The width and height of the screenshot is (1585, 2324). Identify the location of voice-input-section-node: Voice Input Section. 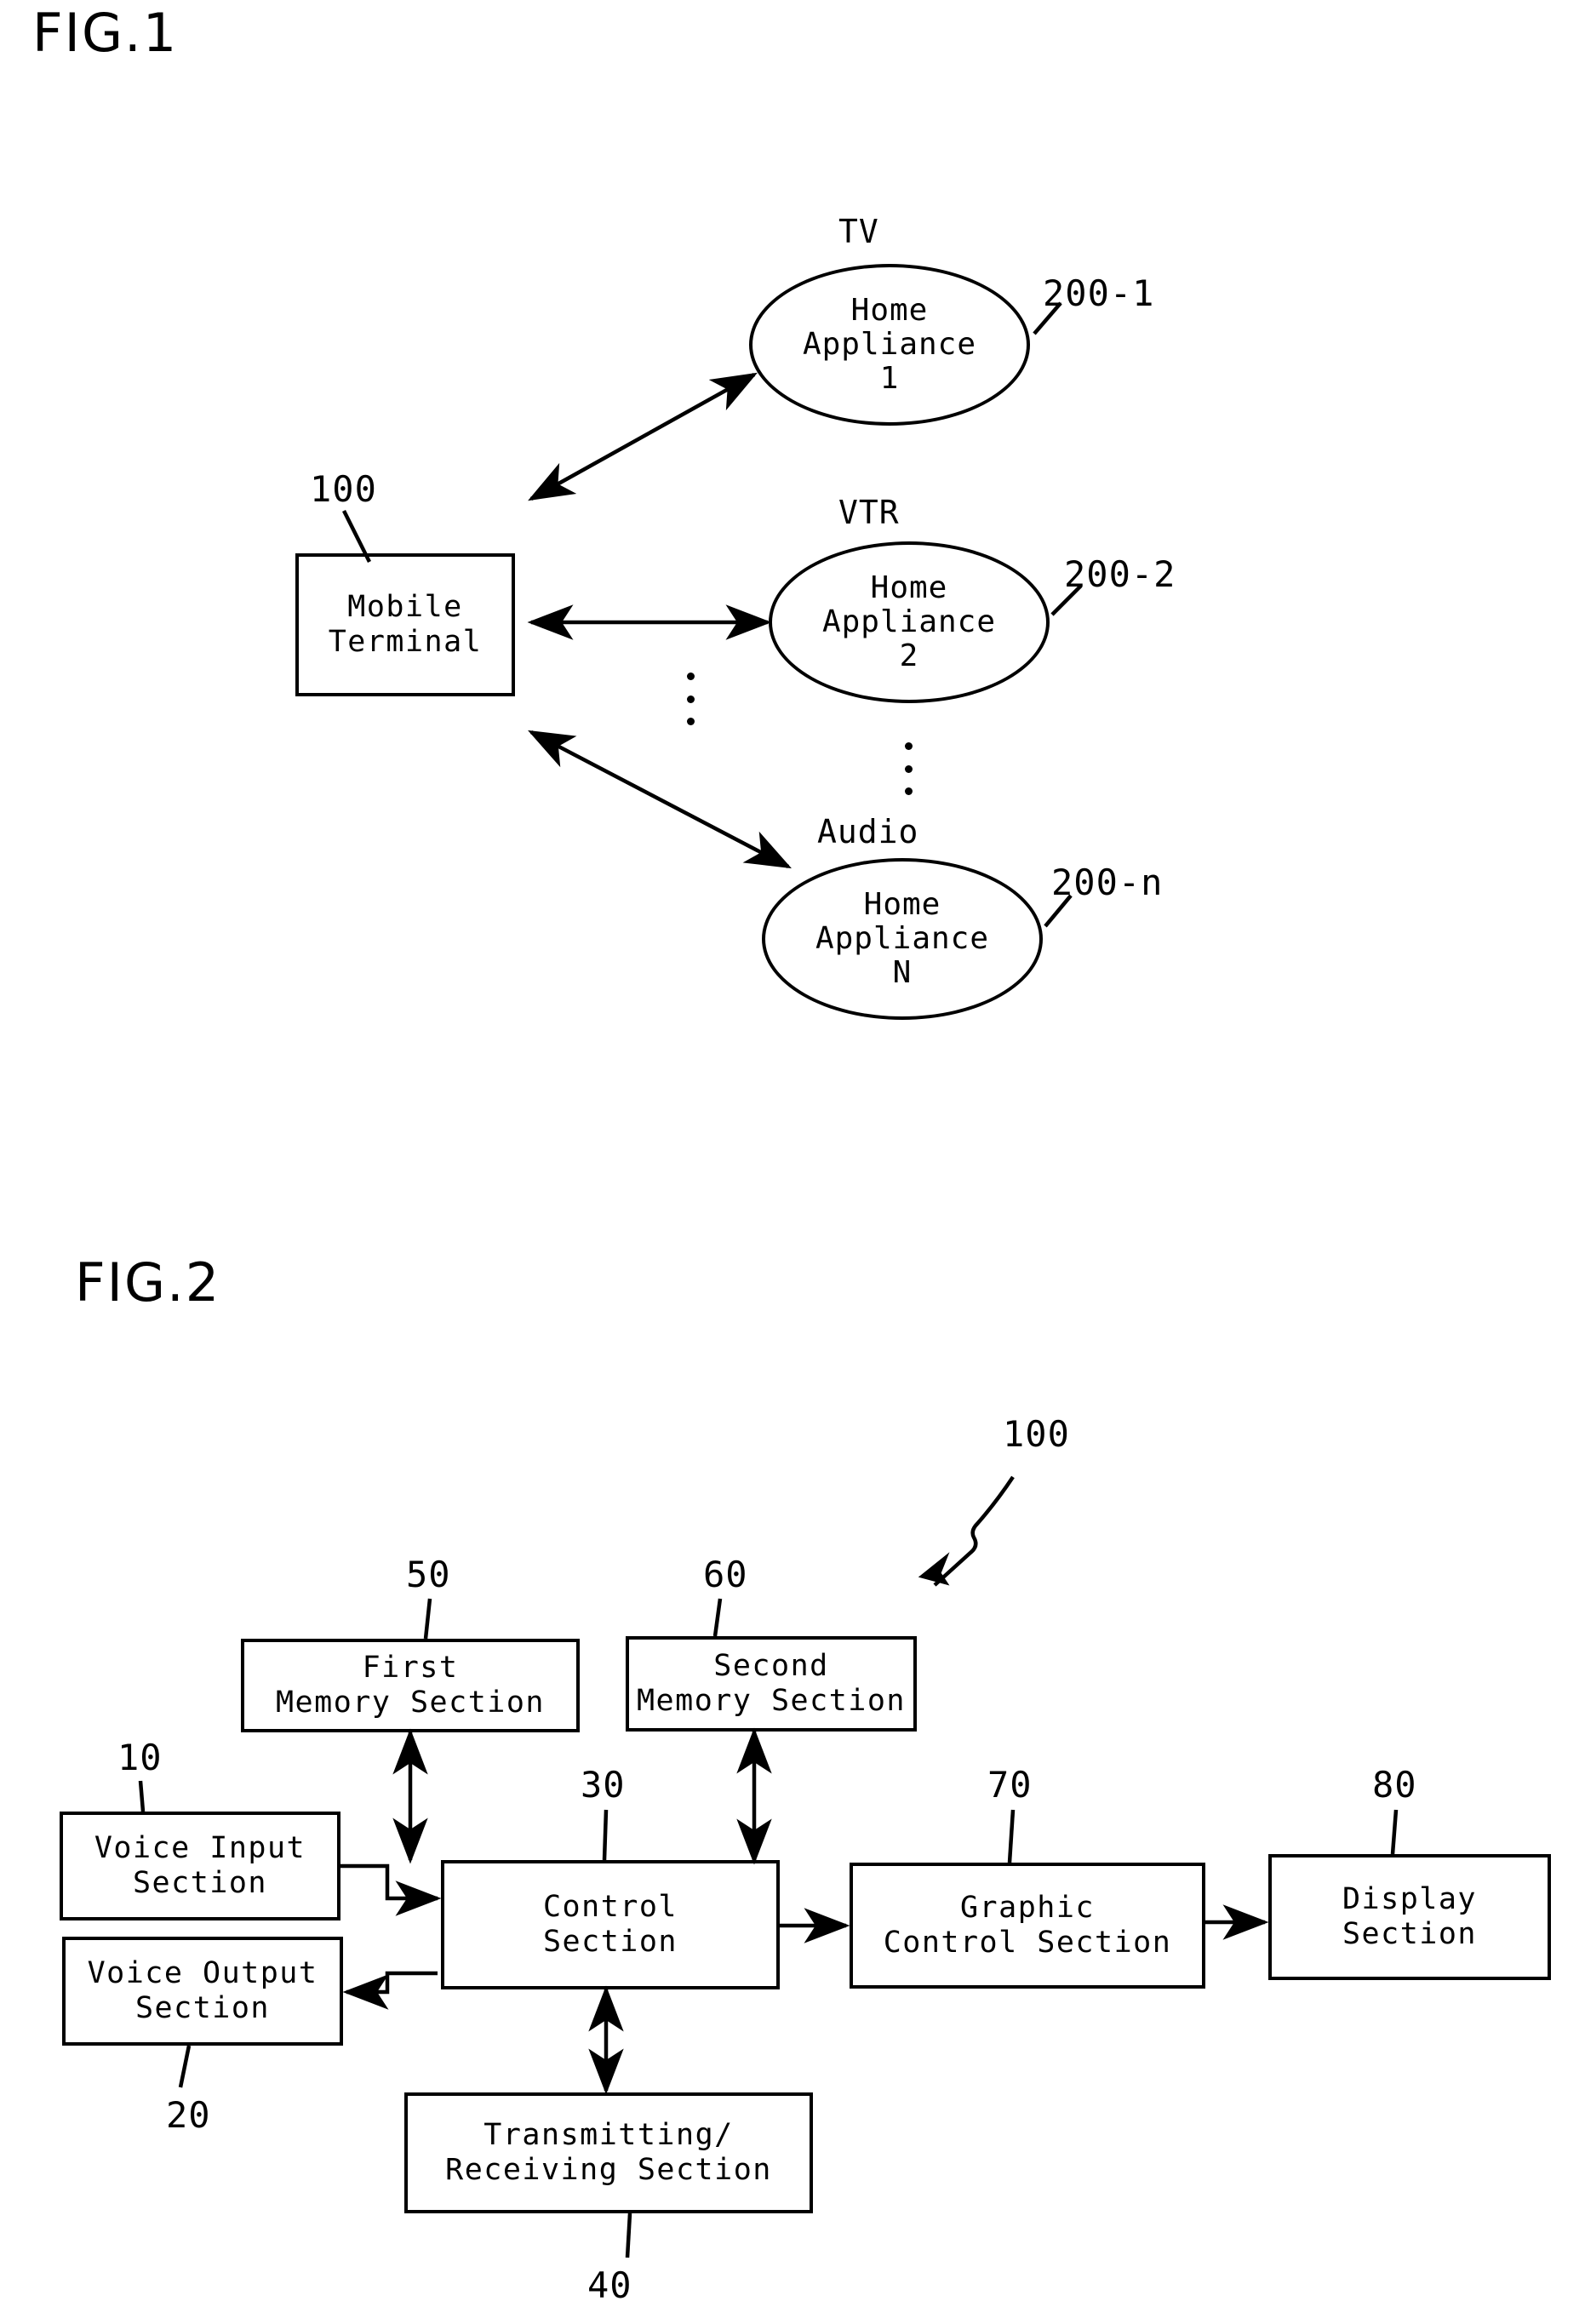
(200, 1866).